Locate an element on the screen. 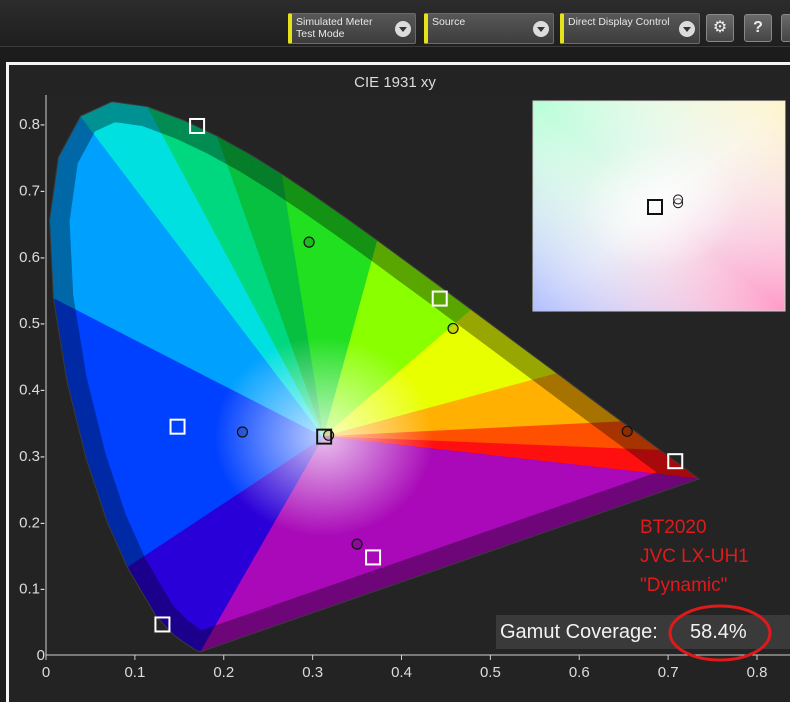 Image resolution: width=790 pixels, height=702 pixels. inset-measured-marker is located at coordinates (678, 199).